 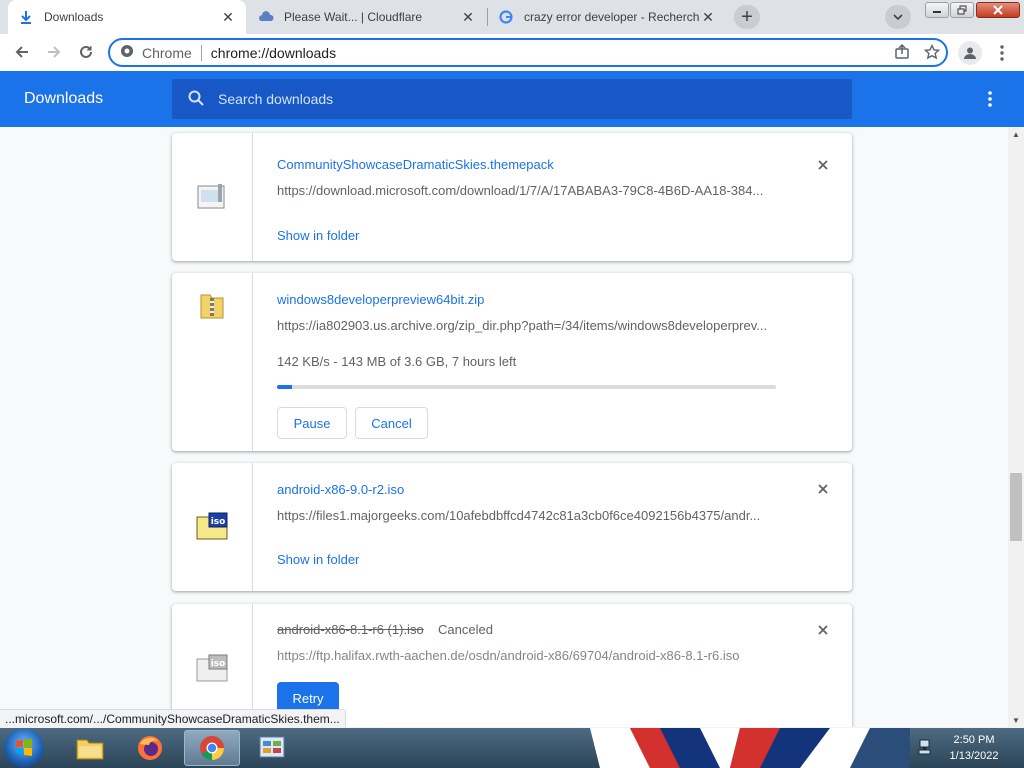 What do you see at coordinates (526, 387) in the screenshot?
I see `download-progress-bar` at bounding box center [526, 387].